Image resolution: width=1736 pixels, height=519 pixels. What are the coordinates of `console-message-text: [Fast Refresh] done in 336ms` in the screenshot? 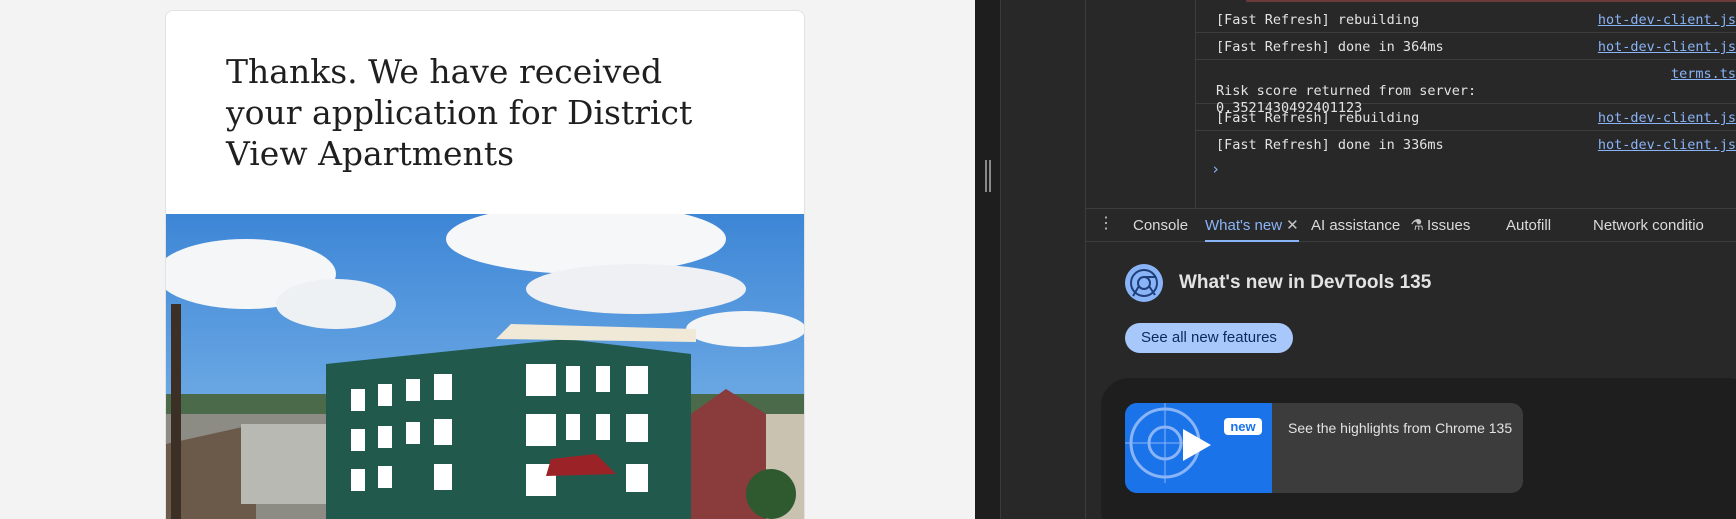 It's located at (1330, 145).